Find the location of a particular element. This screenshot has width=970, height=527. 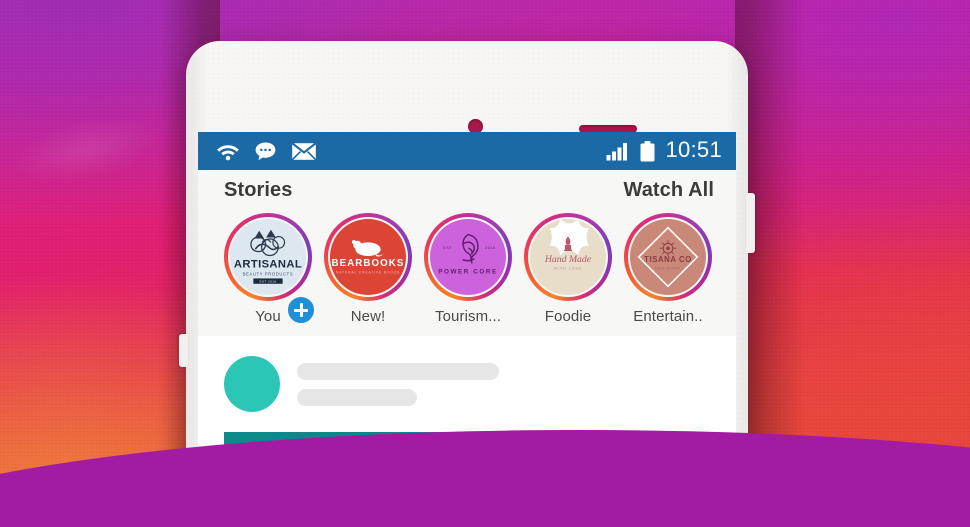

story-label: You is located at coordinates (268, 316).